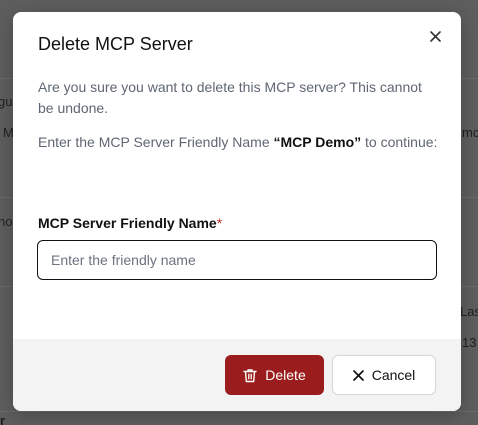 This screenshot has height=425, width=478. Describe the element at coordinates (393, 375) in the screenshot. I see `cancel-button-label: Cancel` at that location.